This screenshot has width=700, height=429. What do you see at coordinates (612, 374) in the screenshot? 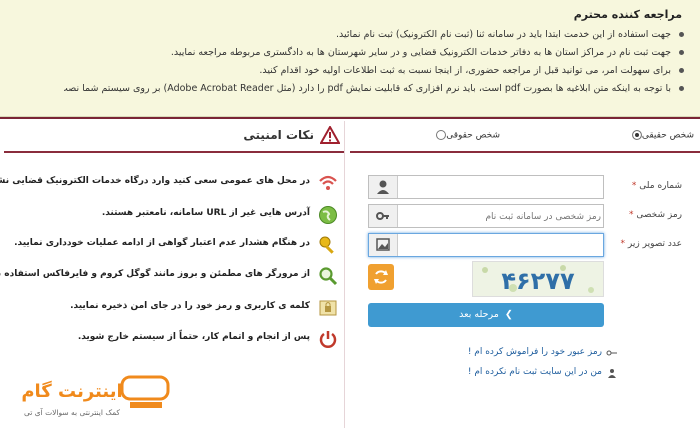
I see `user-link-icon` at bounding box center [612, 374].